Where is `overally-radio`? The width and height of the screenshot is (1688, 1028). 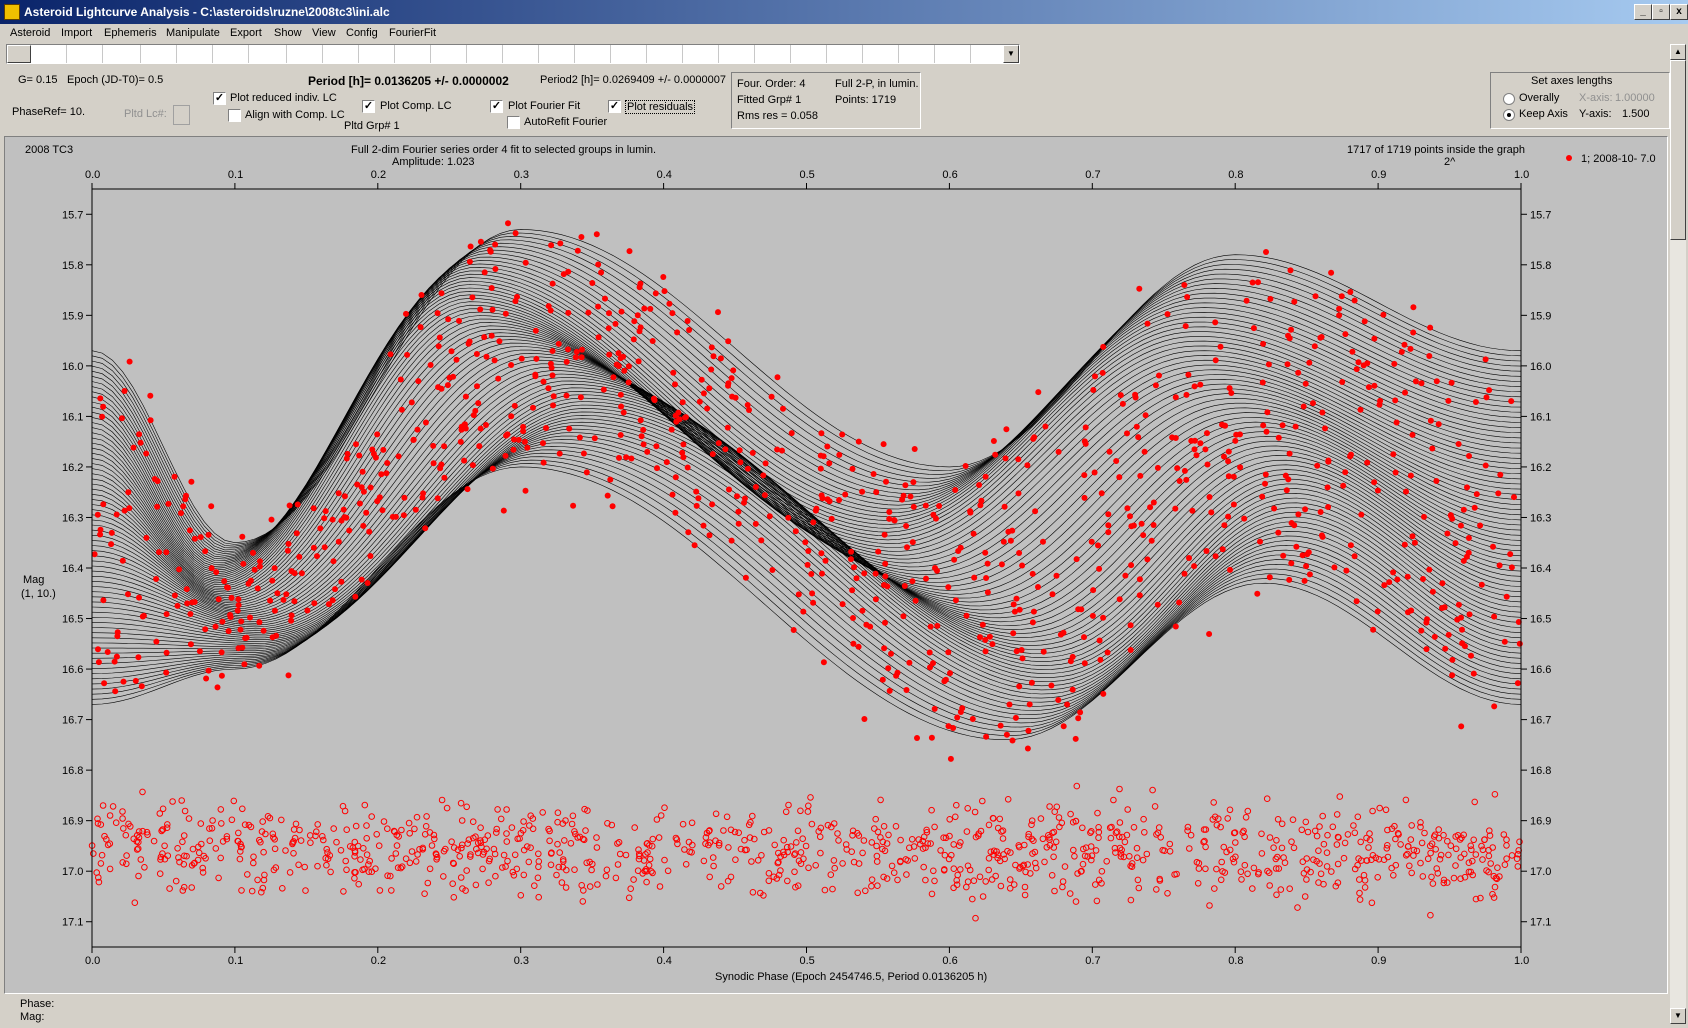
overally-radio is located at coordinates (1509, 99).